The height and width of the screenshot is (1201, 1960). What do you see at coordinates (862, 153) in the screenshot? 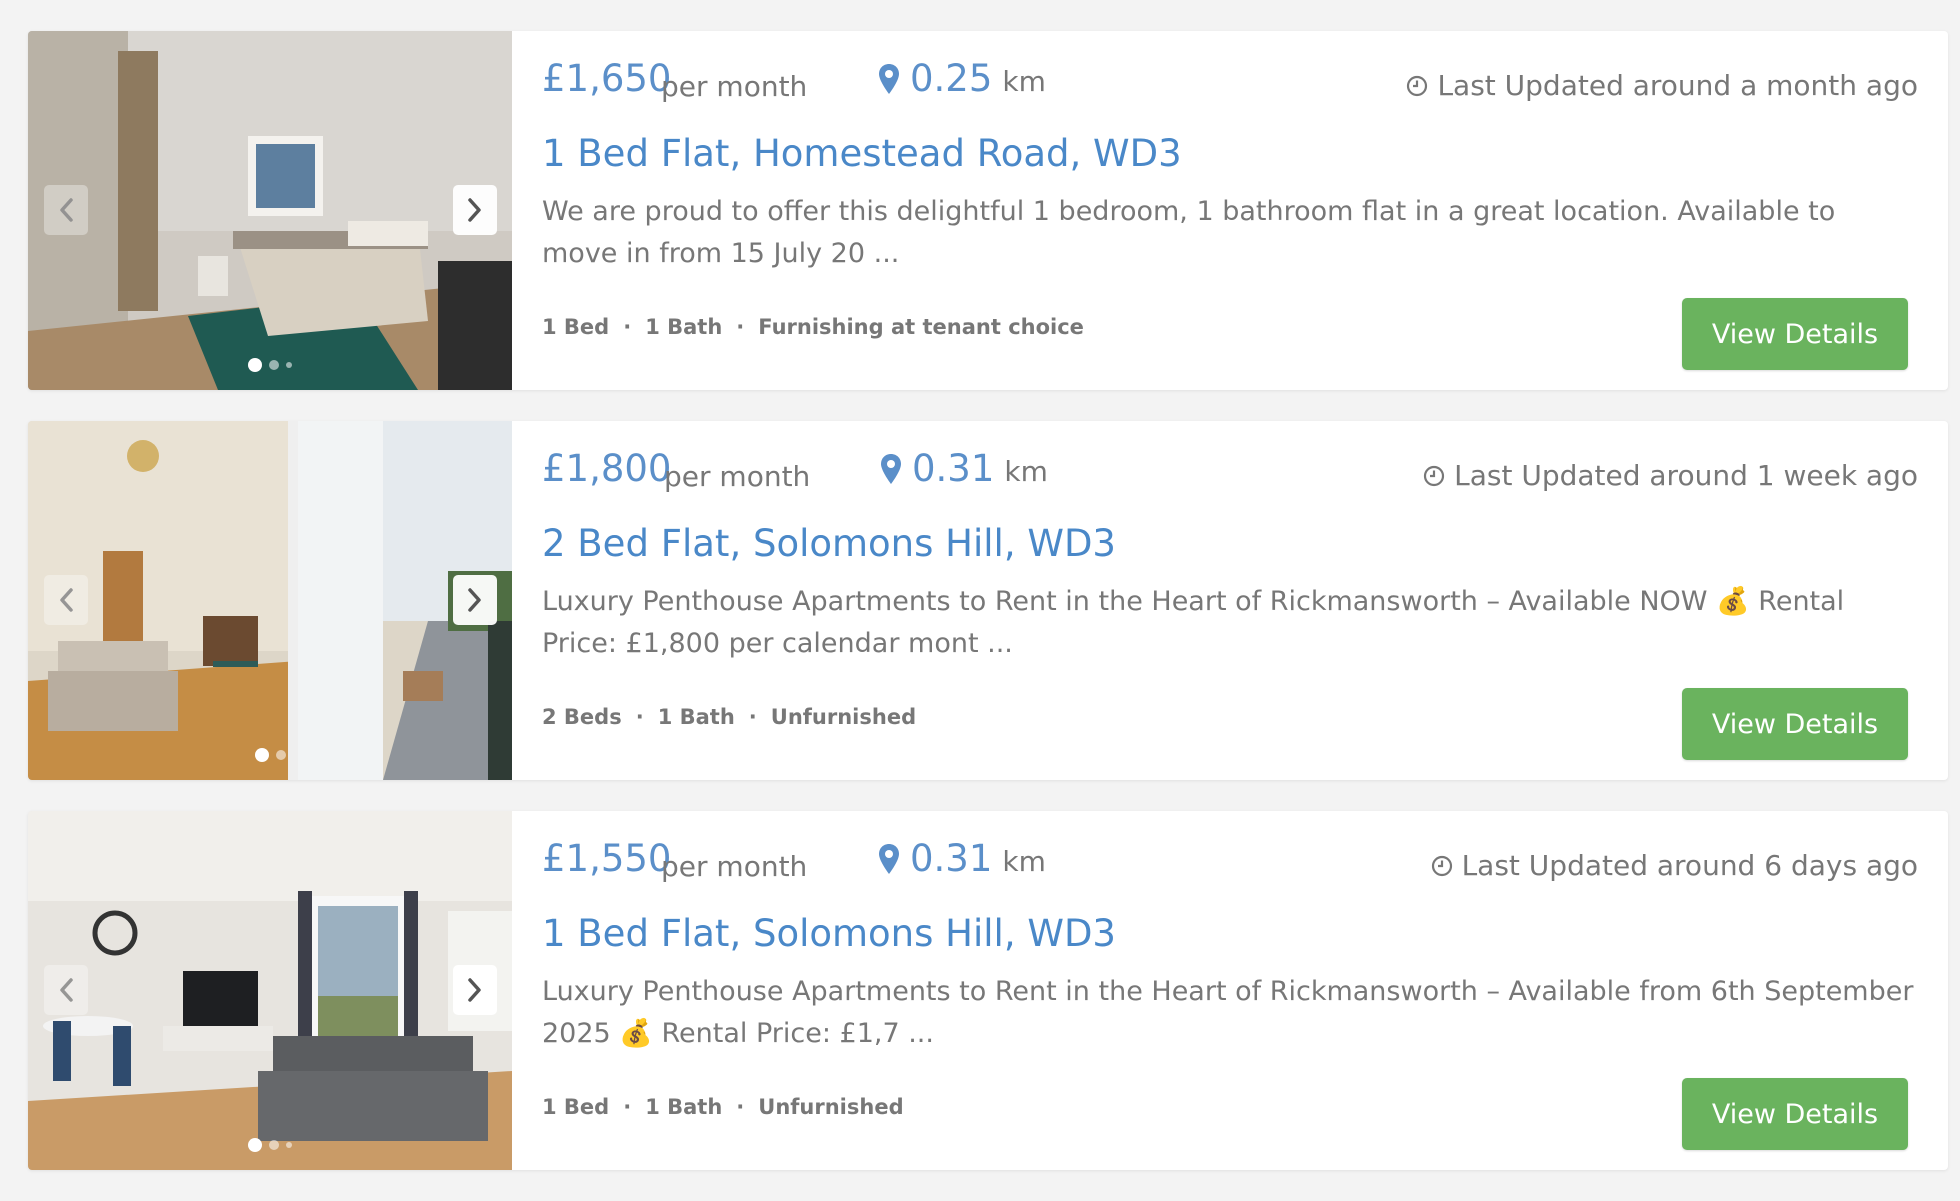
I see `listing-title-link: 1 Bed Flat, Homestead Road, WD3` at bounding box center [862, 153].